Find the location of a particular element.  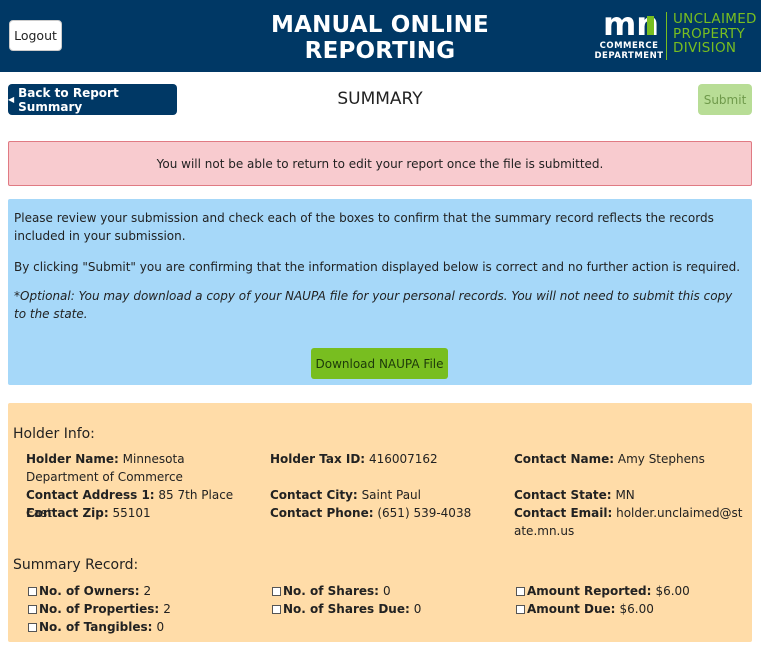

owners-checkbox-row: No. of Owners: 2 is located at coordinates (89, 591).